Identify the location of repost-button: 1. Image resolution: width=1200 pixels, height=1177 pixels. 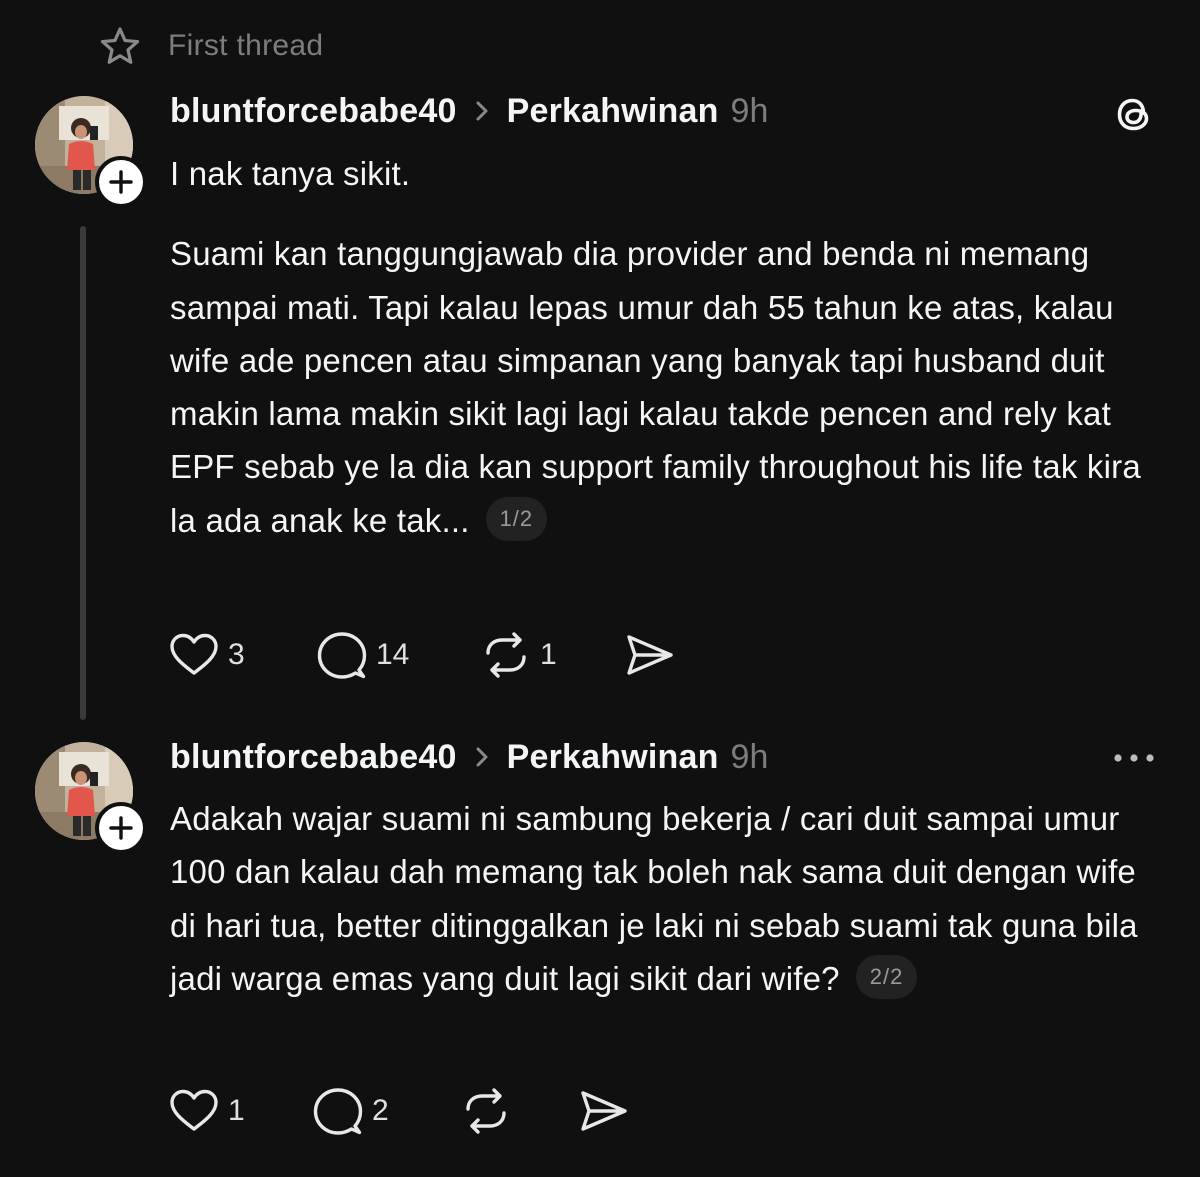
(518, 655).